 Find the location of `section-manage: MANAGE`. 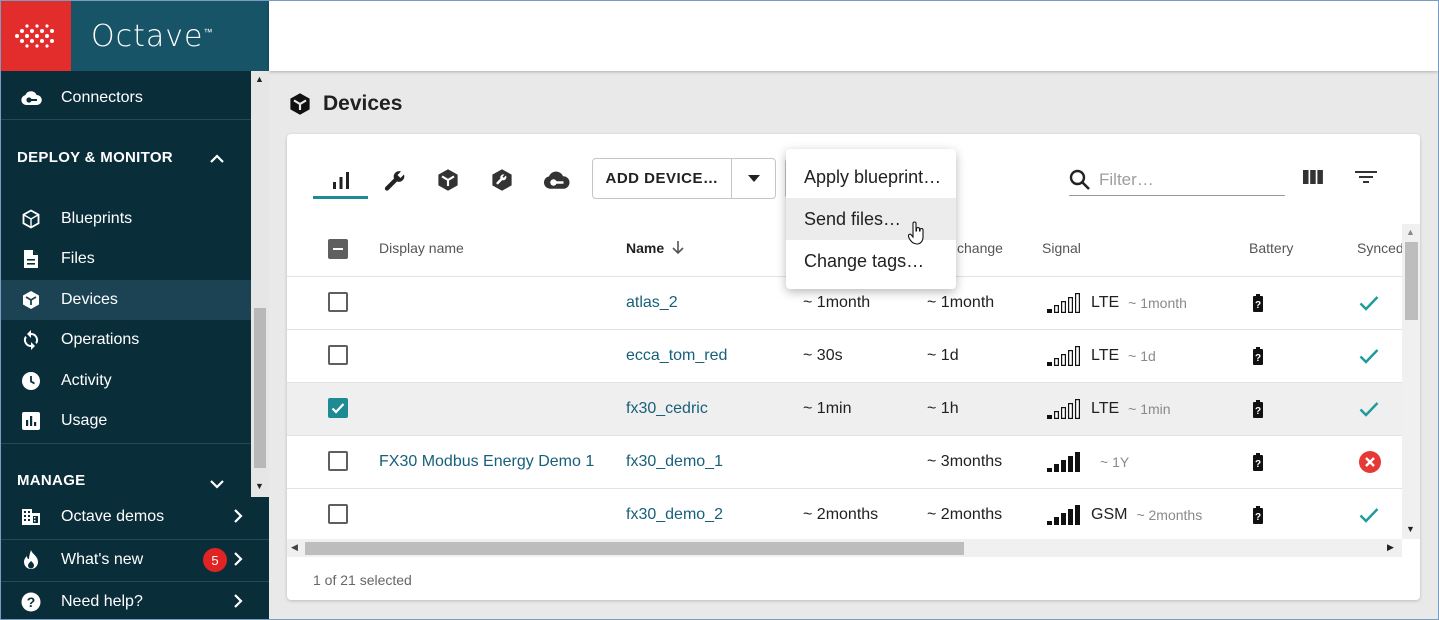

section-manage: MANAGE is located at coordinates (51, 480).